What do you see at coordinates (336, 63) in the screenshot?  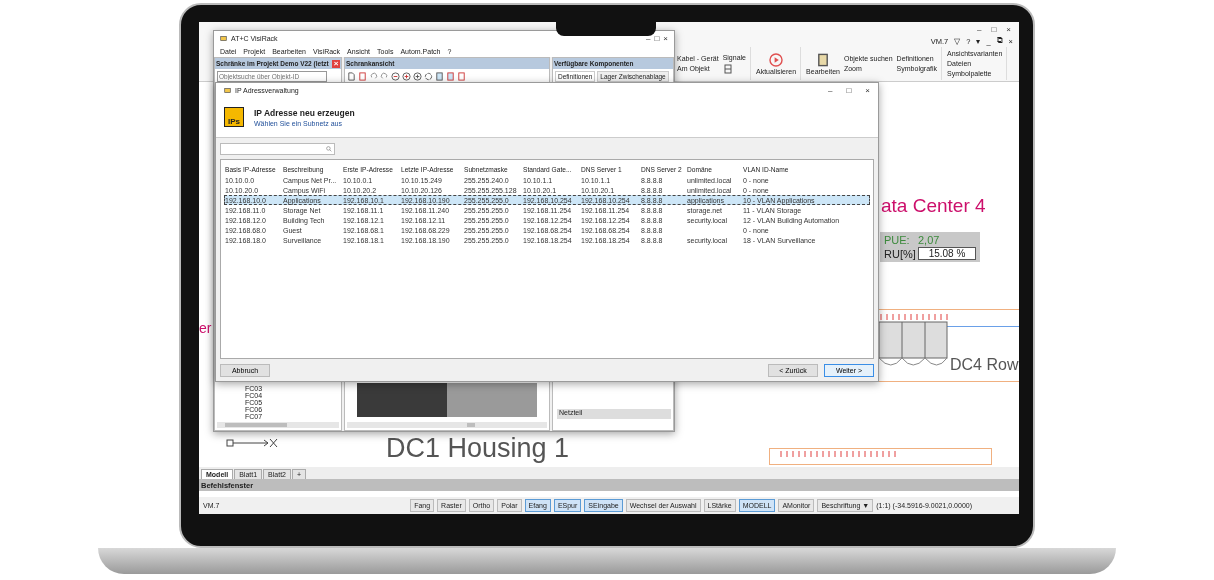 I see `close-button: ×` at bounding box center [336, 63].